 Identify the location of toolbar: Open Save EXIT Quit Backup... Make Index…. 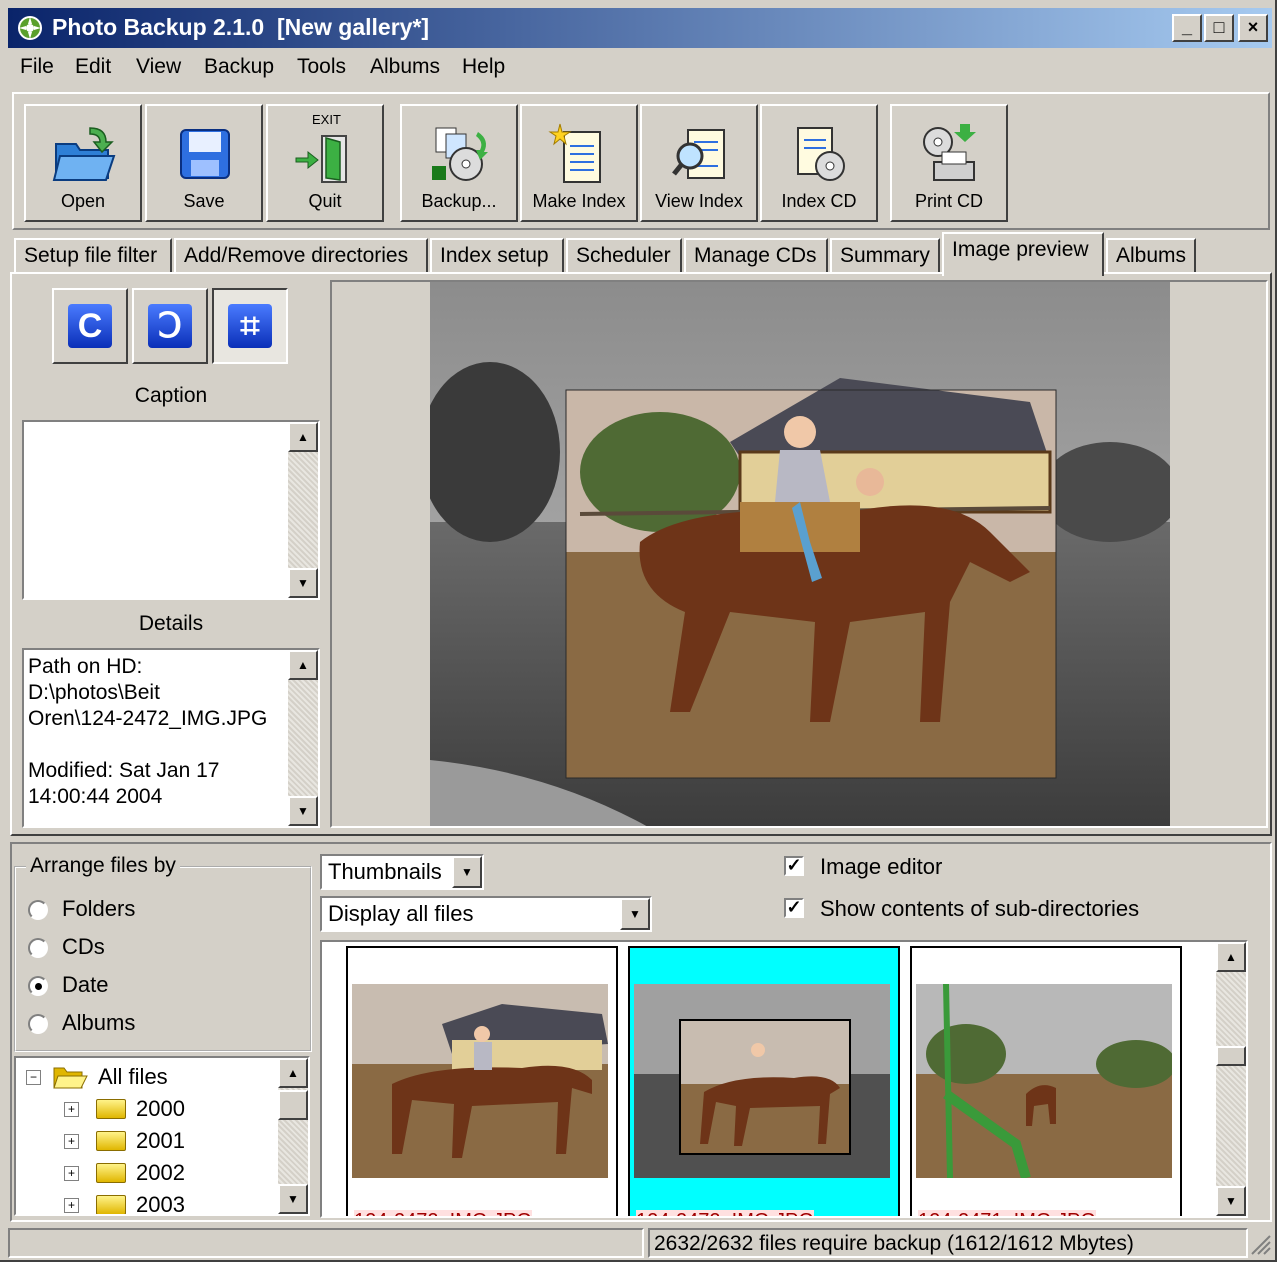
(641, 161).